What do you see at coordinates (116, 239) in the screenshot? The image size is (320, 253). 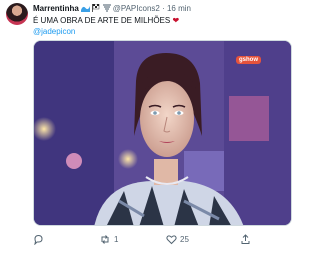 I see `retweet-count: 1` at bounding box center [116, 239].